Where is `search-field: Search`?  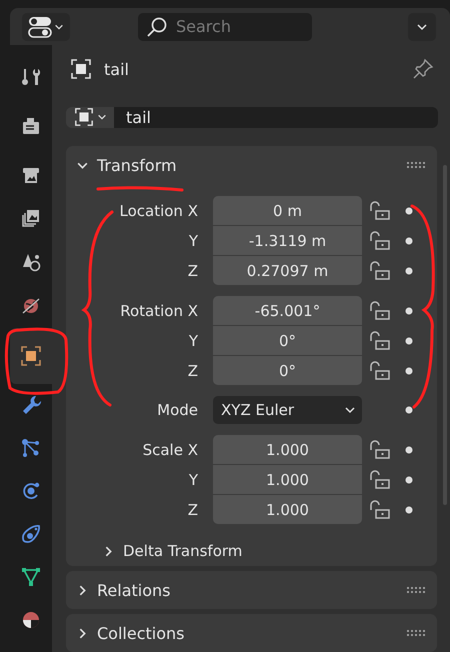 search-field: Search is located at coordinates (225, 26).